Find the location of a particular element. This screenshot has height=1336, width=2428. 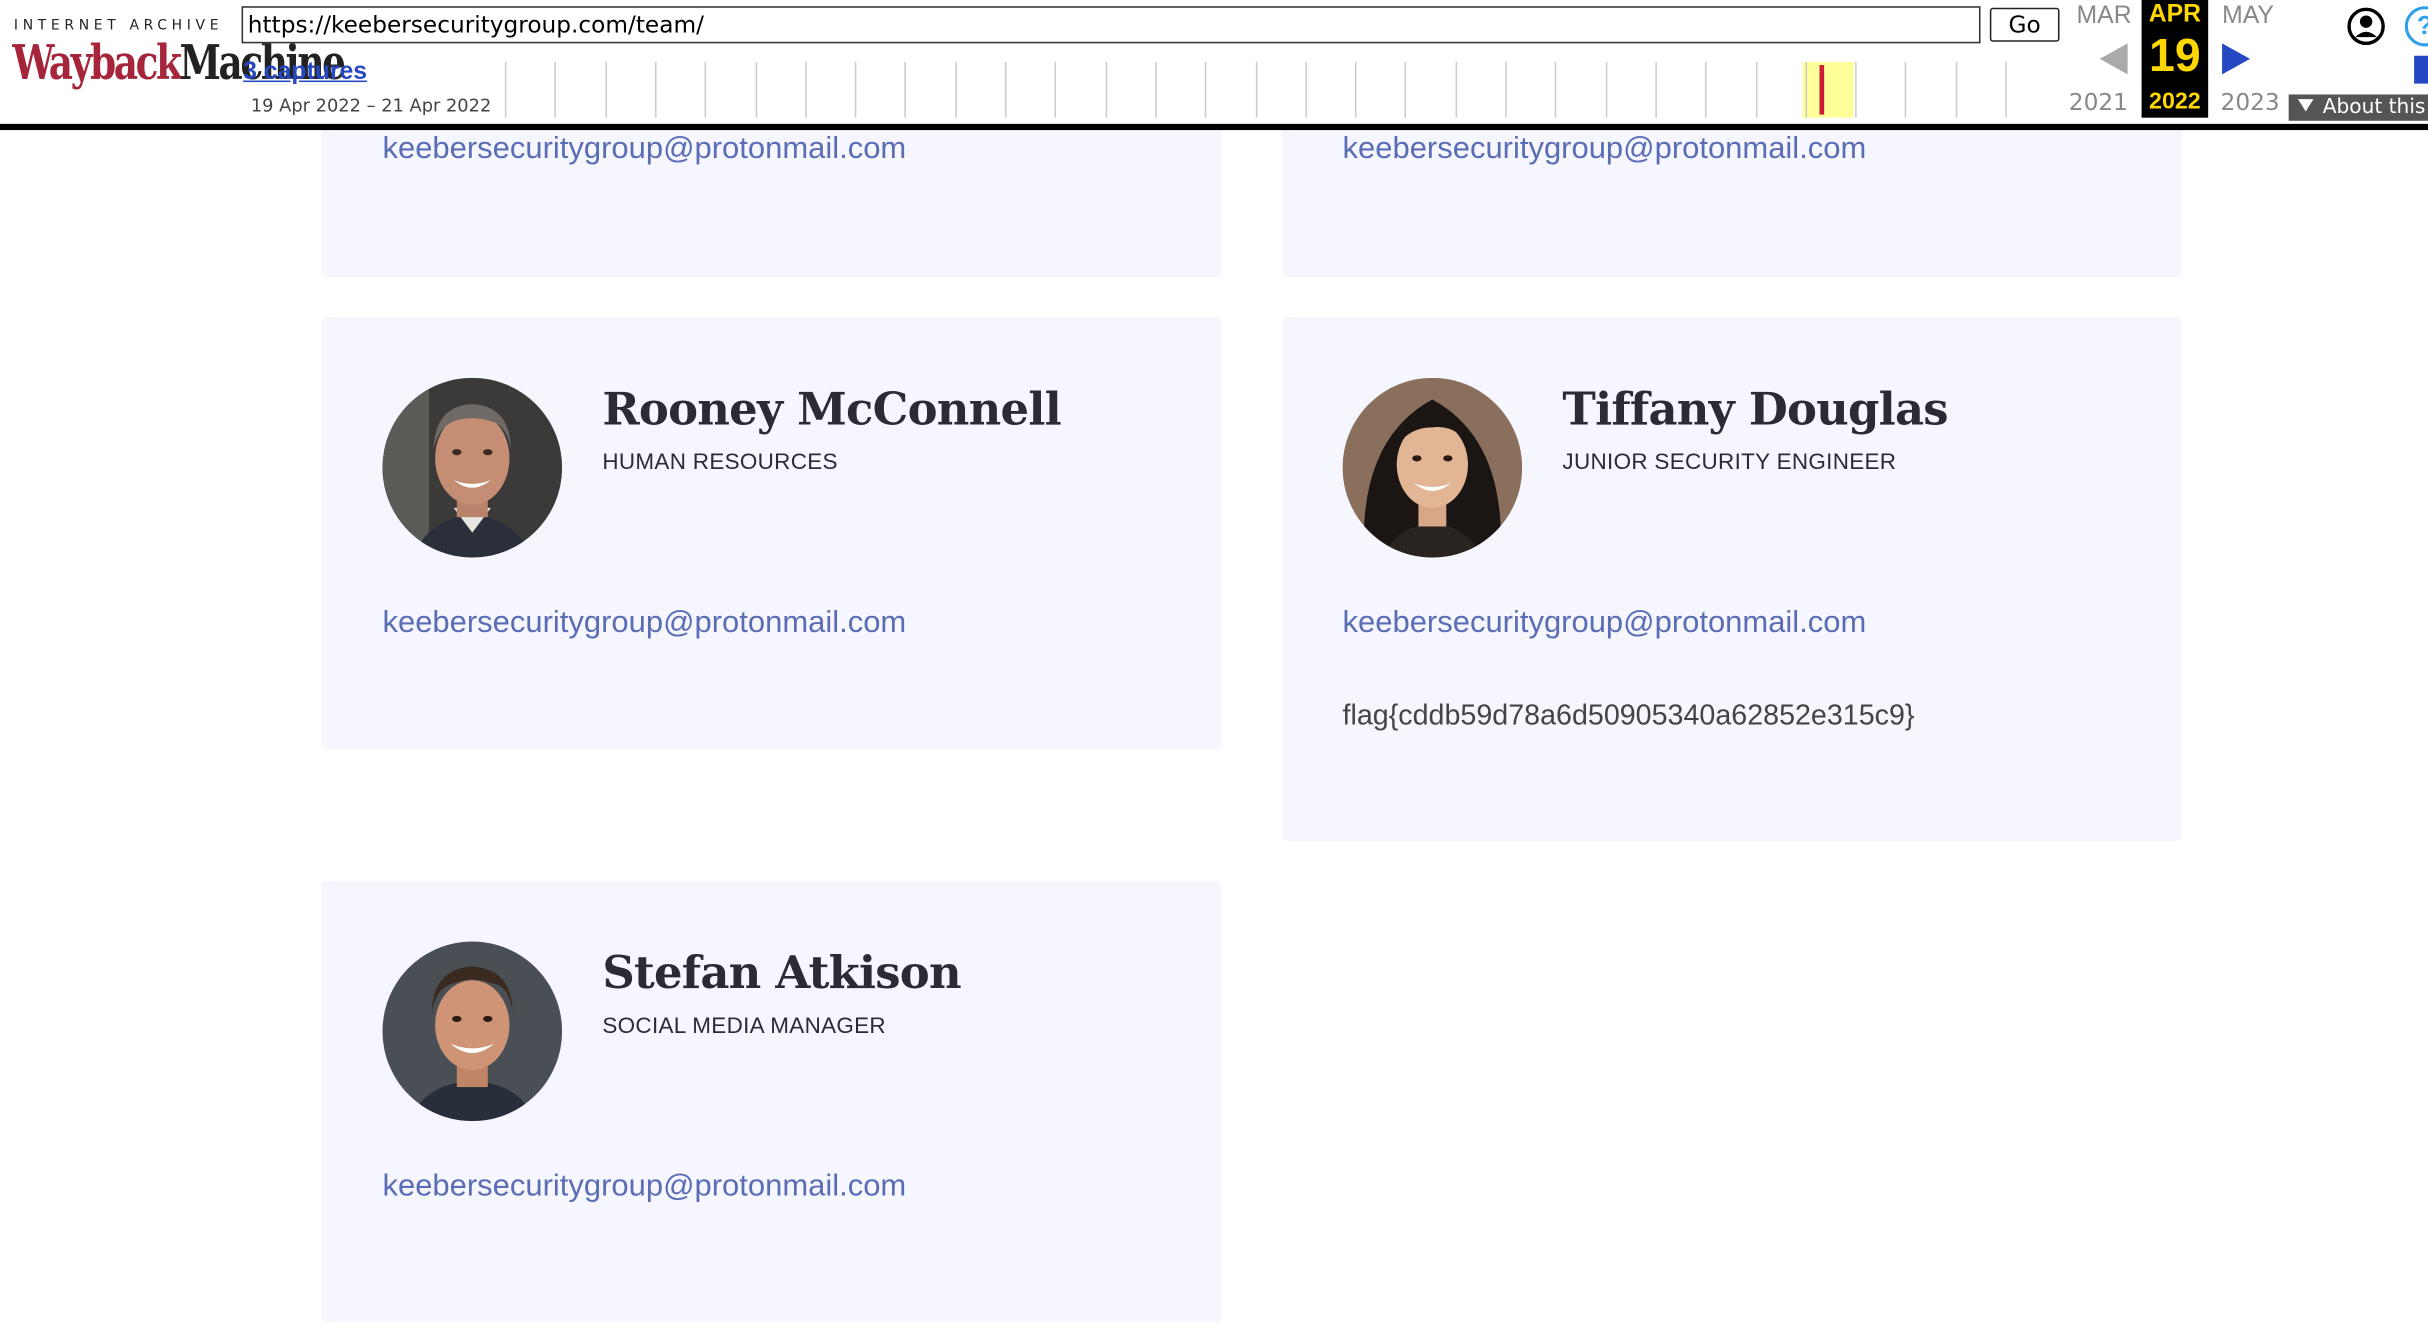

member-role: HUMAN RESOURCES is located at coordinates (720, 463).